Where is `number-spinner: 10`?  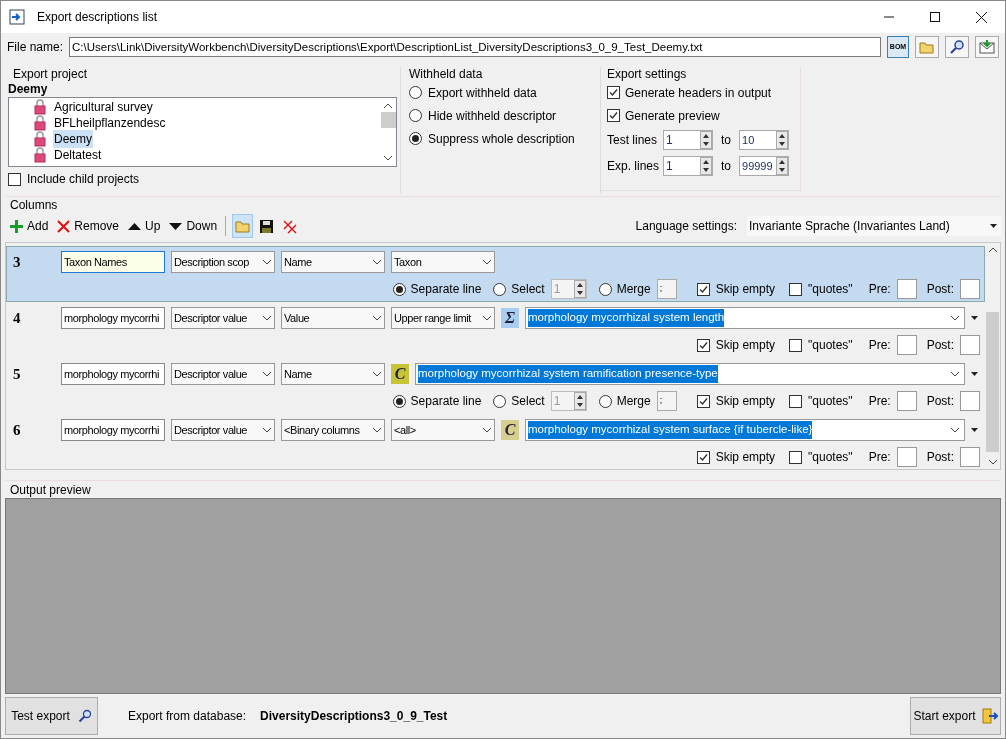
number-spinner: 10 is located at coordinates (764, 140).